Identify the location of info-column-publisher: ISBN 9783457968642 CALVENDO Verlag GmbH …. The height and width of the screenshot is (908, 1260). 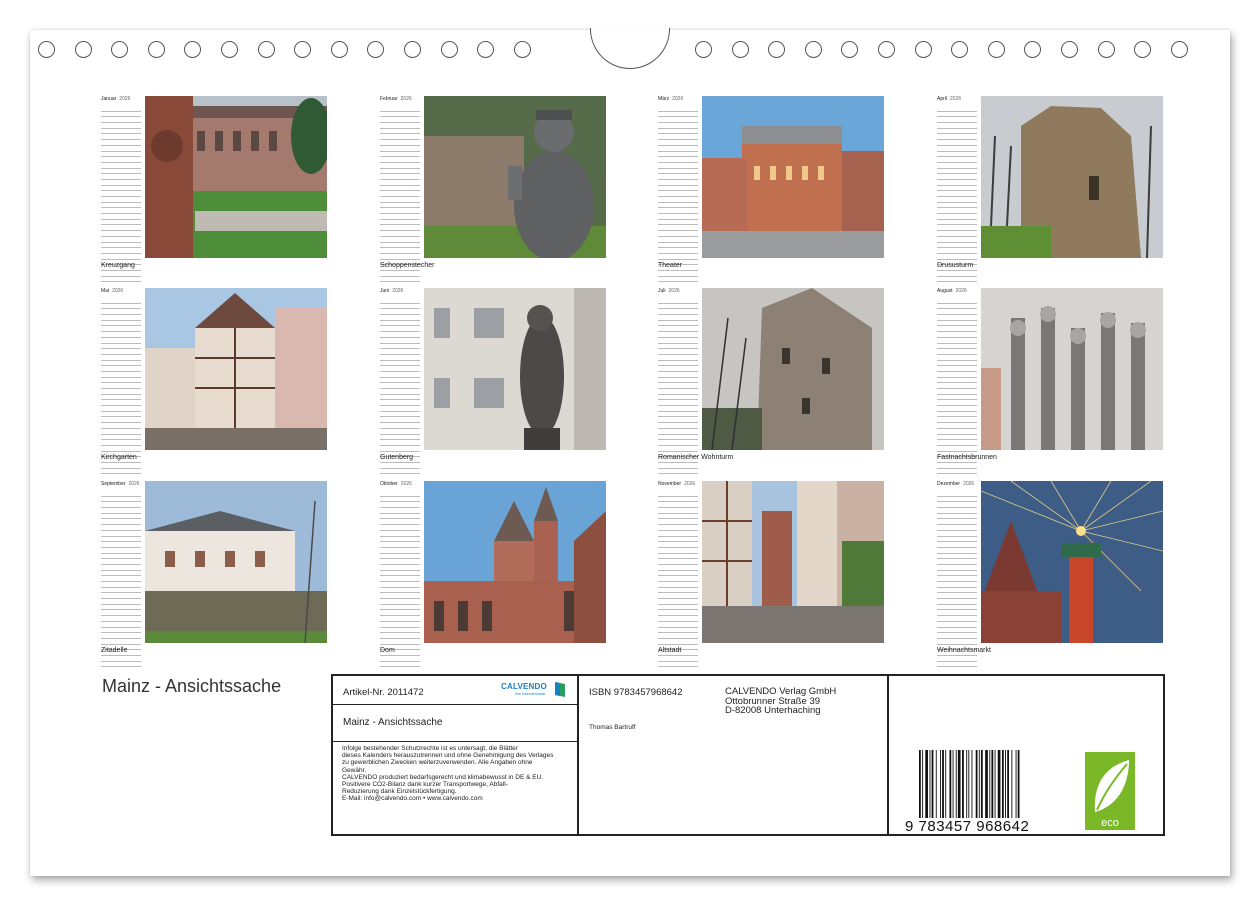
(734, 755).